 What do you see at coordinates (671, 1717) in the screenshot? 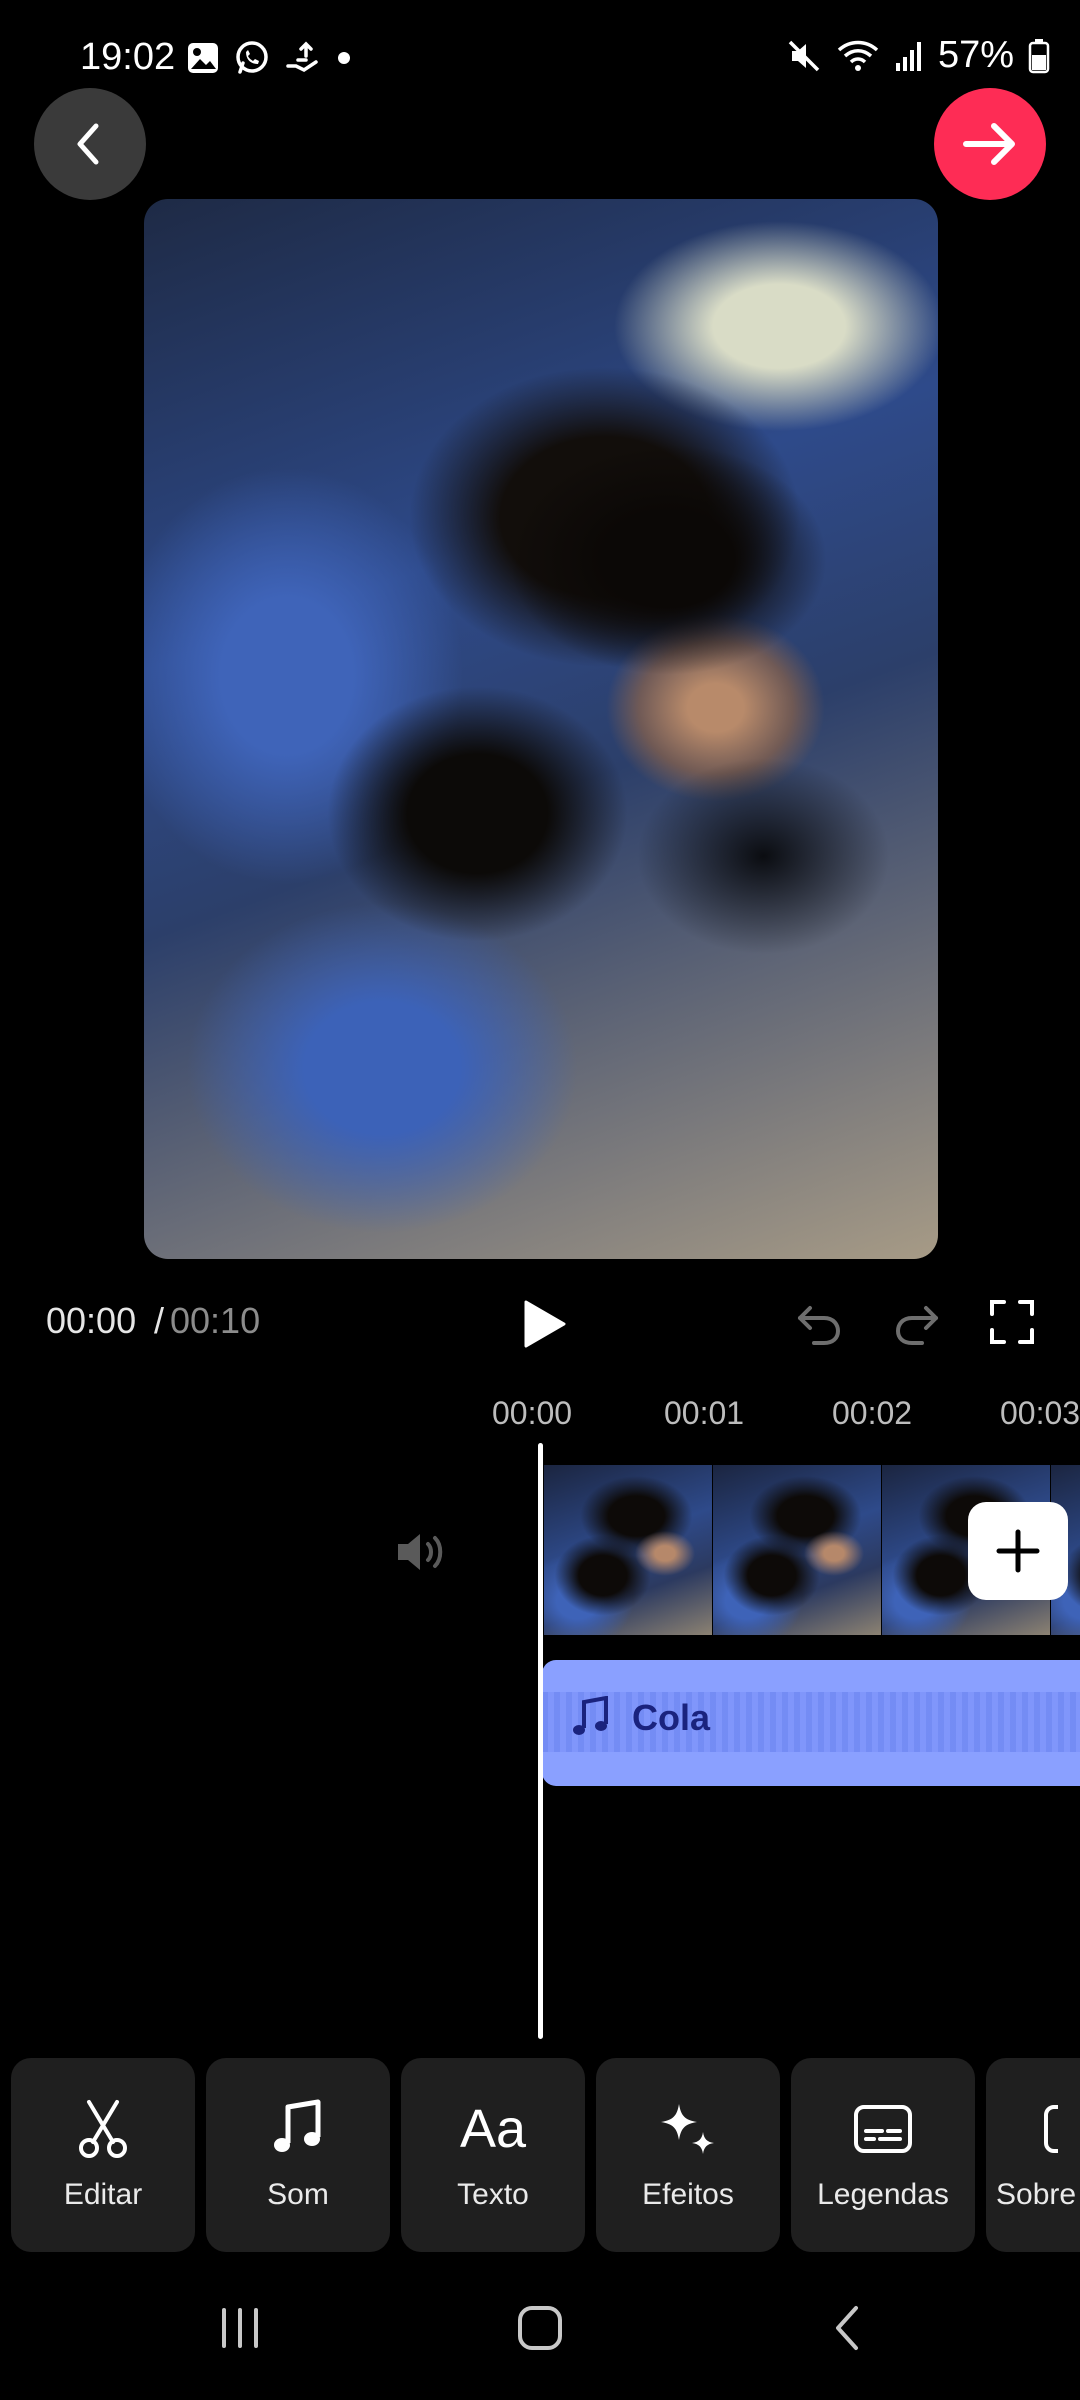
I see `audio-track-name: Cola` at bounding box center [671, 1717].